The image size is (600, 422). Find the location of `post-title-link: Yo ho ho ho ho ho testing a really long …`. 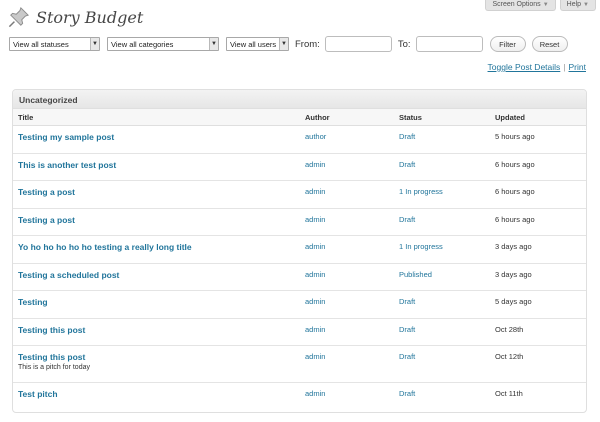

post-title-link: Yo ho ho ho ho ho testing a really long … is located at coordinates (105, 247).